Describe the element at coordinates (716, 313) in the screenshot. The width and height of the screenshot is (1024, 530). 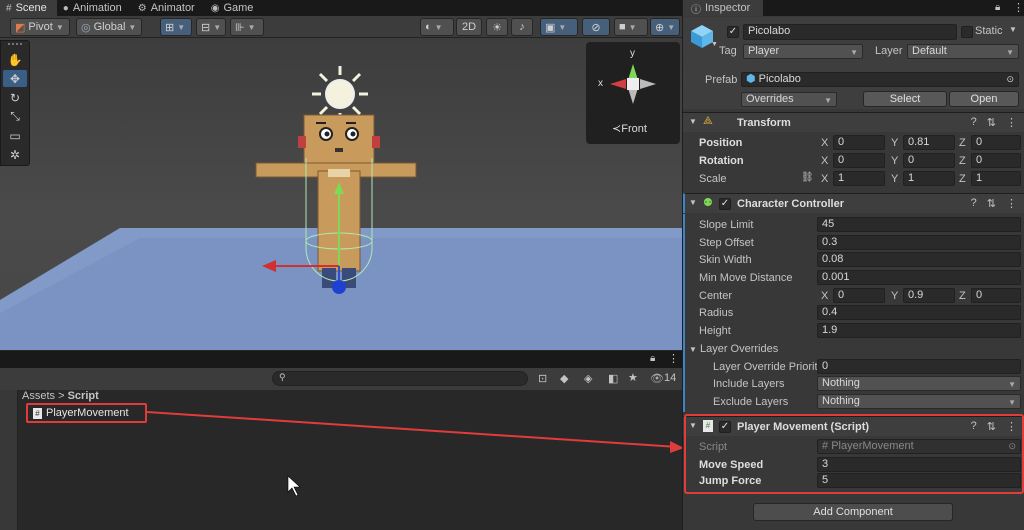
I see `radius-label: Radius` at that location.